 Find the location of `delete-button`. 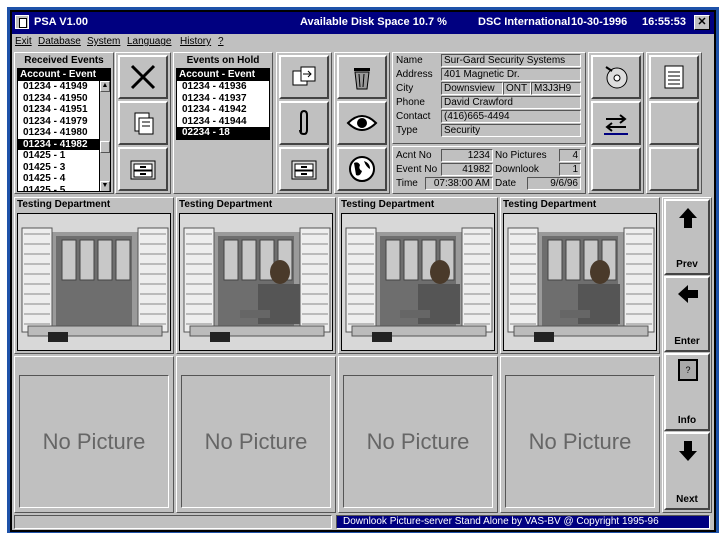

delete-button is located at coordinates (143, 77).